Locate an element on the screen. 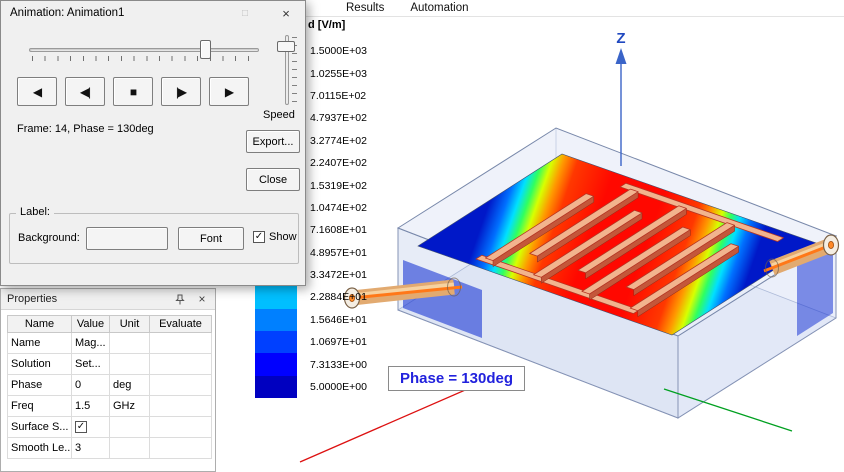  properties-title: Properties is located at coordinates (32, 299).